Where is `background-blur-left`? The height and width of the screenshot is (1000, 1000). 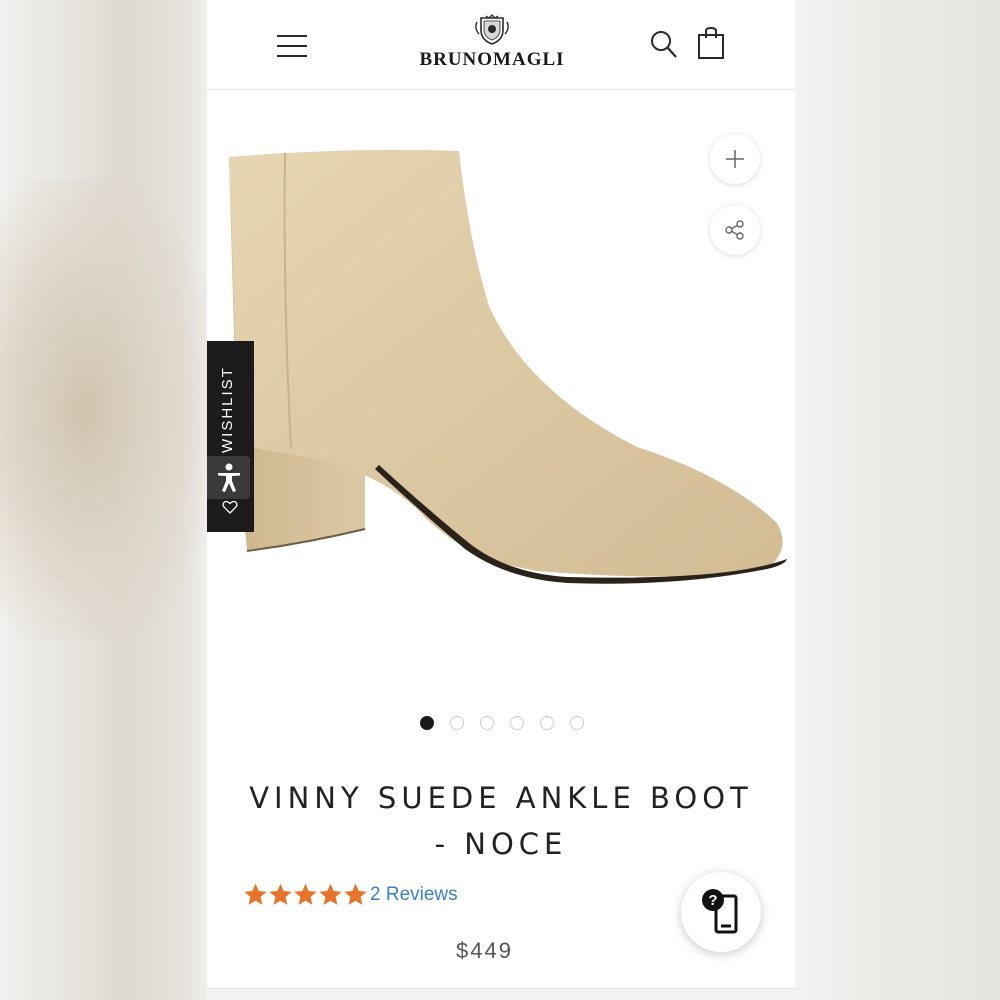
background-blur-left is located at coordinates (103, 410).